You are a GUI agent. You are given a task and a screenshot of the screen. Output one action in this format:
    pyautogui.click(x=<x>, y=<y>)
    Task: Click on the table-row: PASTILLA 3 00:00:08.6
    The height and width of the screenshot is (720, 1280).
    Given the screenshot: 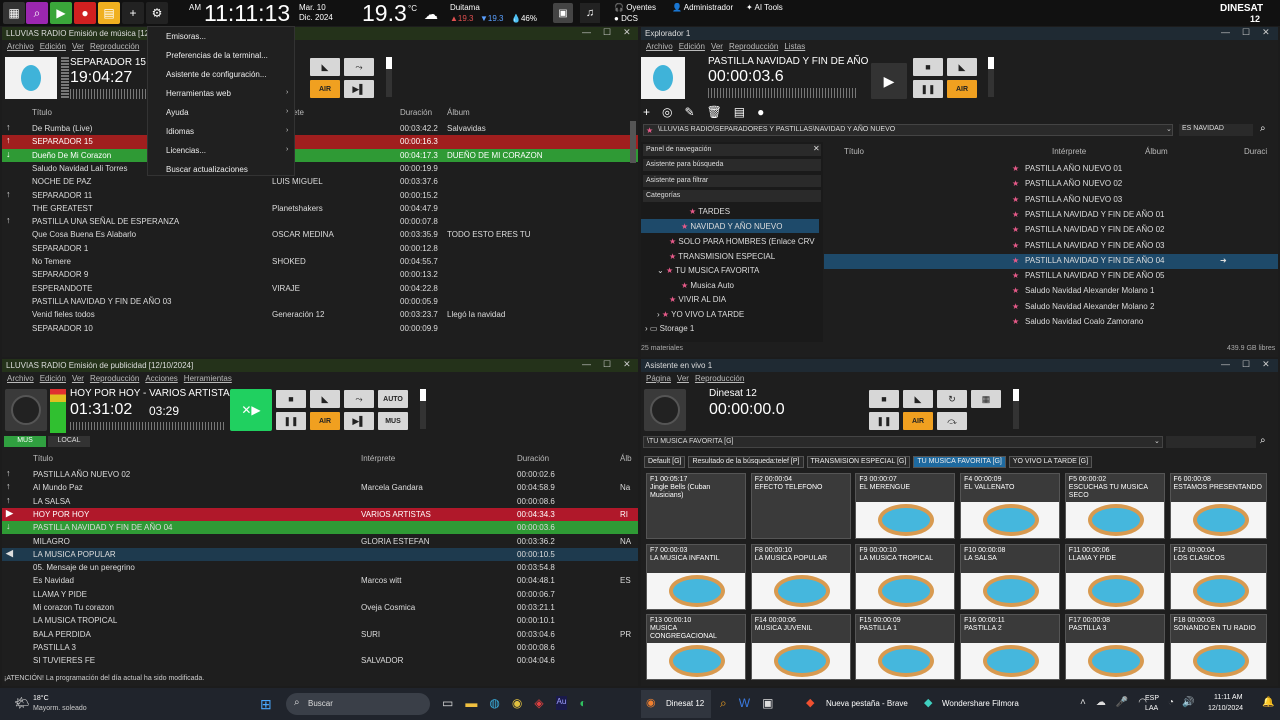 What is the action you would take?
    pyautogui.click(x=320, y=647)
    